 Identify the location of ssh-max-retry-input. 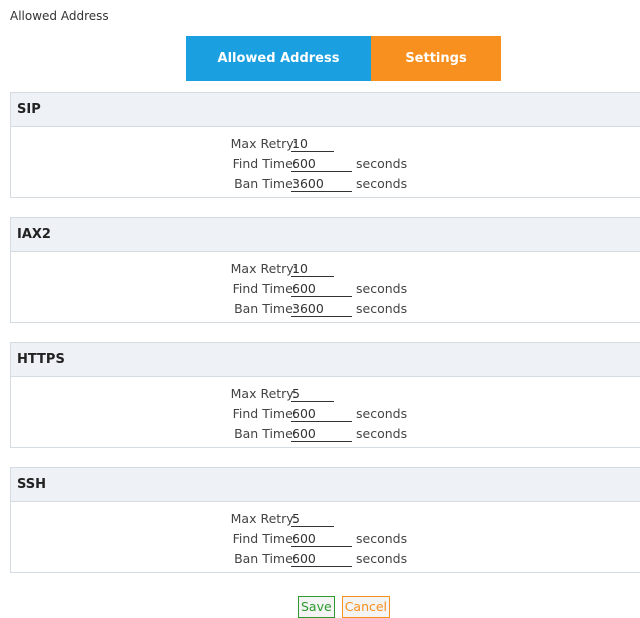
(312, 519).